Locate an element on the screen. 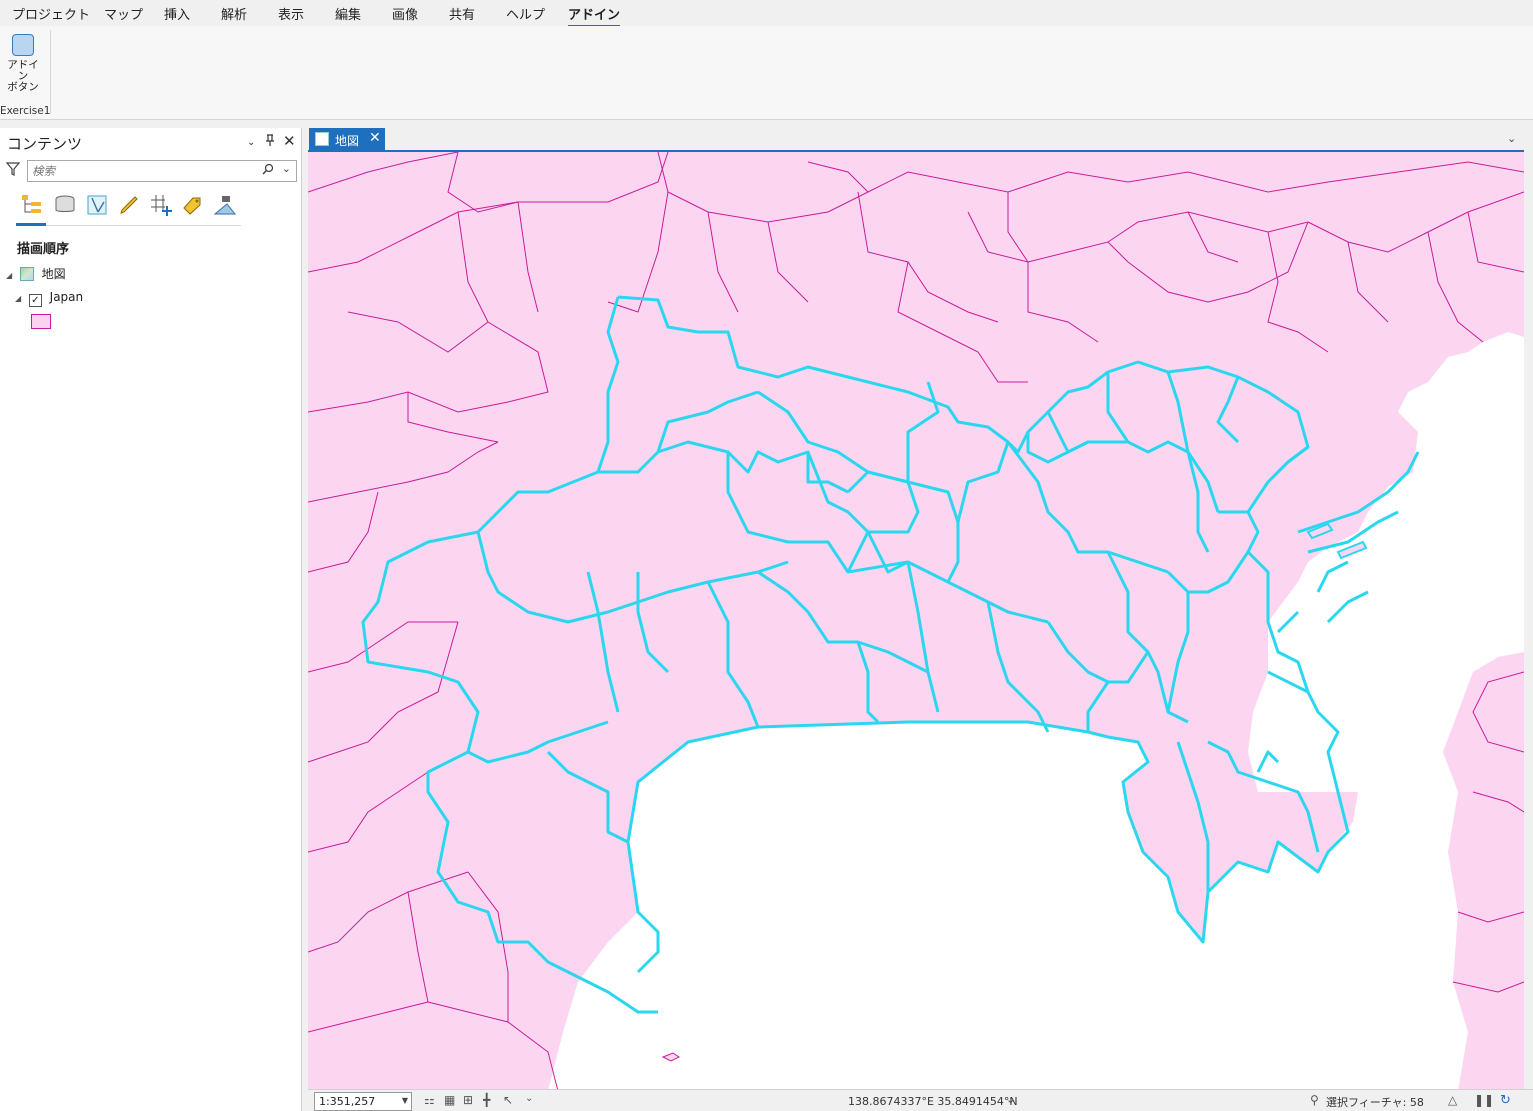 This screenshot has height=1111, width=1533. drawing-order-heading: 描画順序 is located at coordinates (43, 249).